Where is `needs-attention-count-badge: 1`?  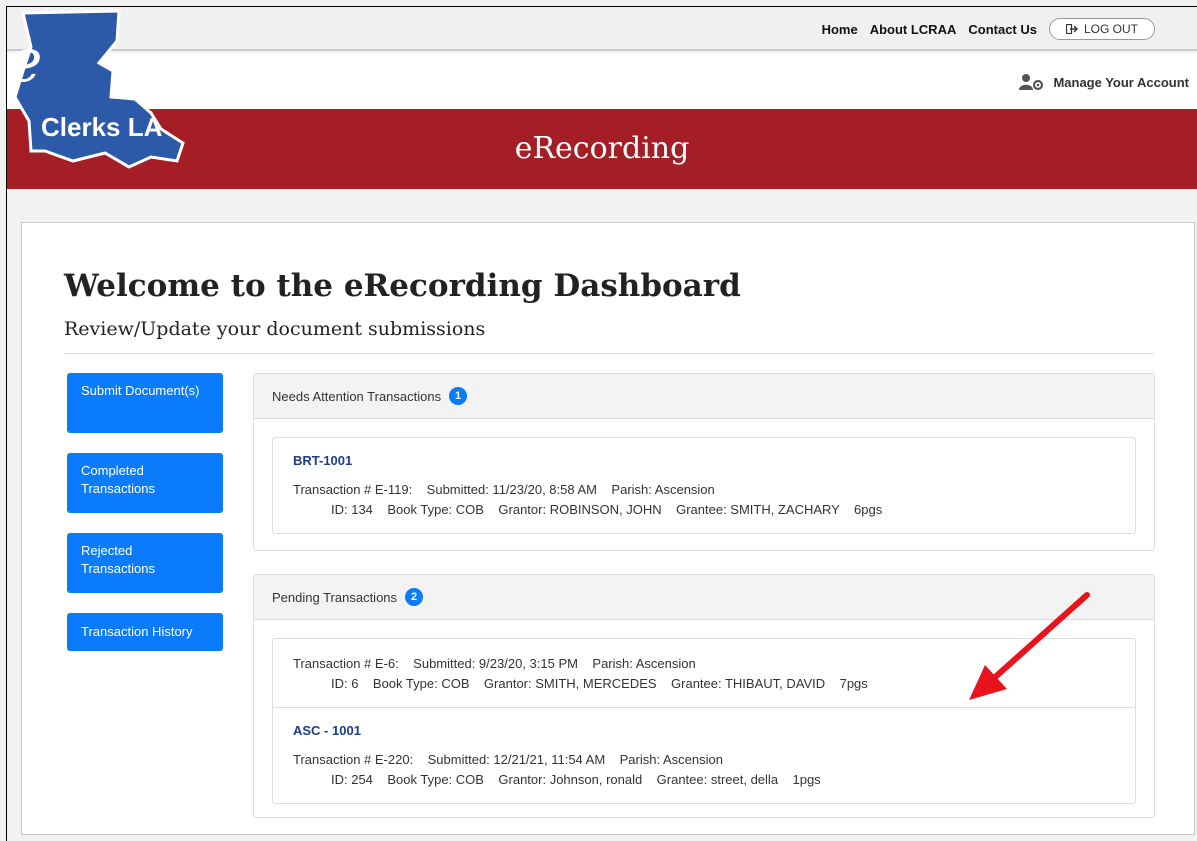 needs-attention-count-badge: 1 is located at coordinates (458, 396).